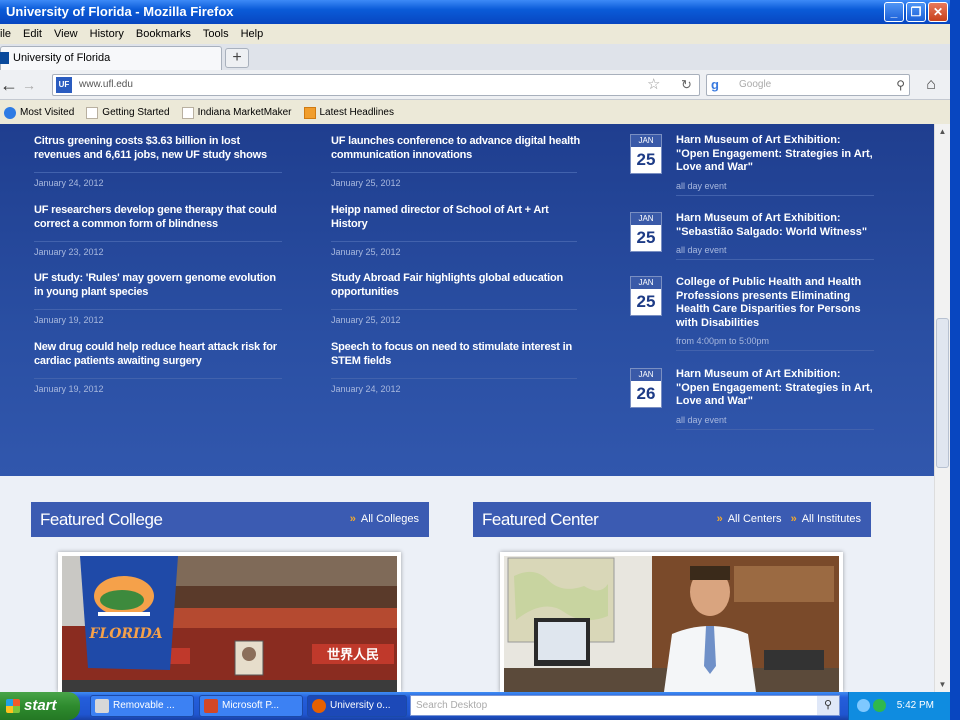  I want to click on forward-button: →, so click(32, 85).